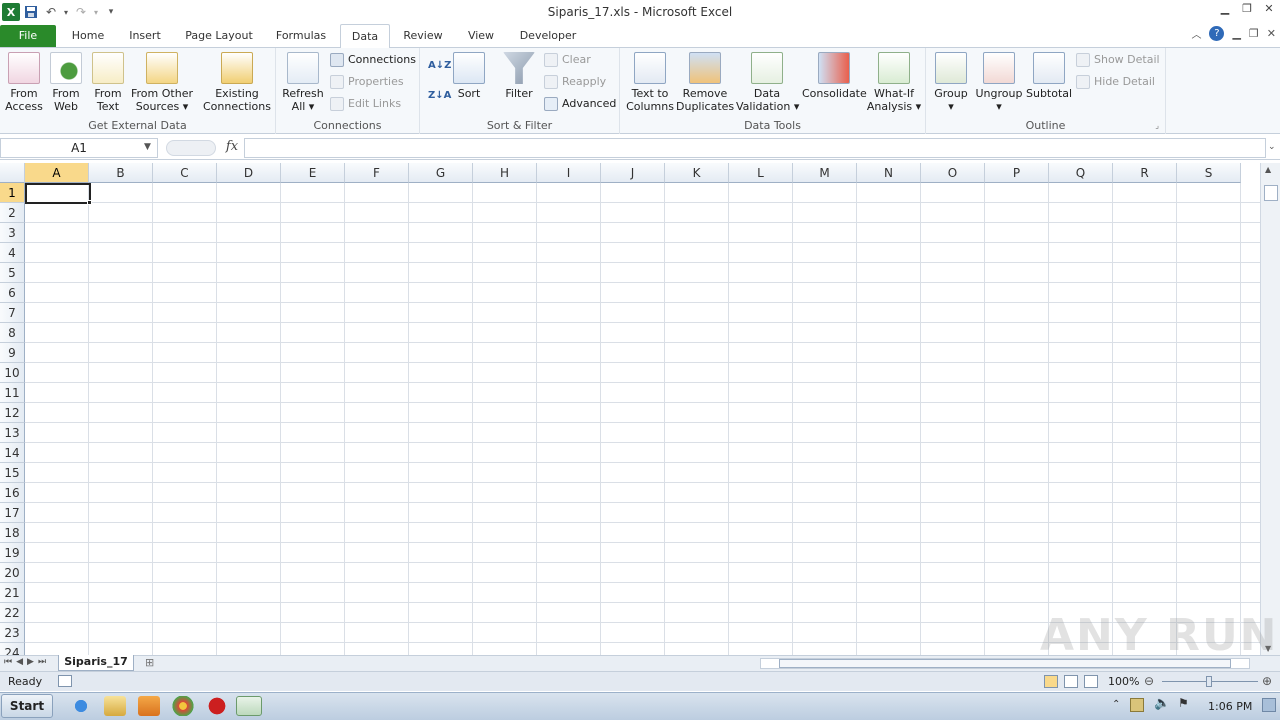 This screenshot has height=720, width=1280. Describe the element at coordinates (249, 706) in the screenshot. I see `excel-taskbar-icon` at that location.